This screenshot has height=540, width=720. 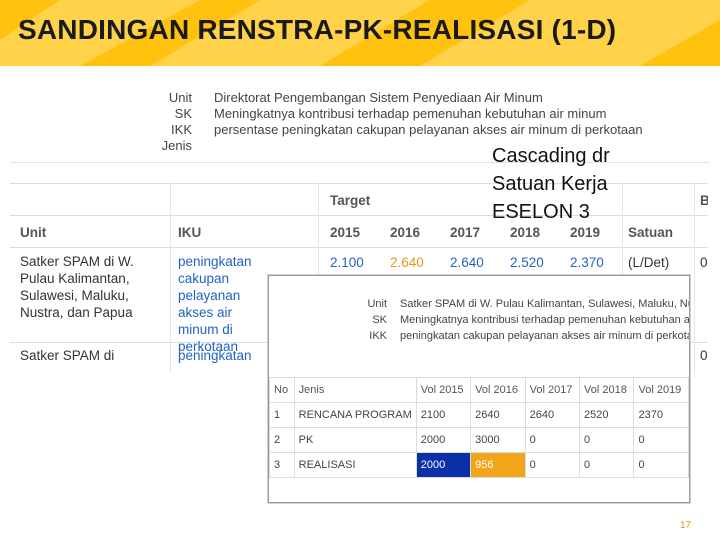 I want to click on callout-line: Cascading dr, so click(x=551, y=156).